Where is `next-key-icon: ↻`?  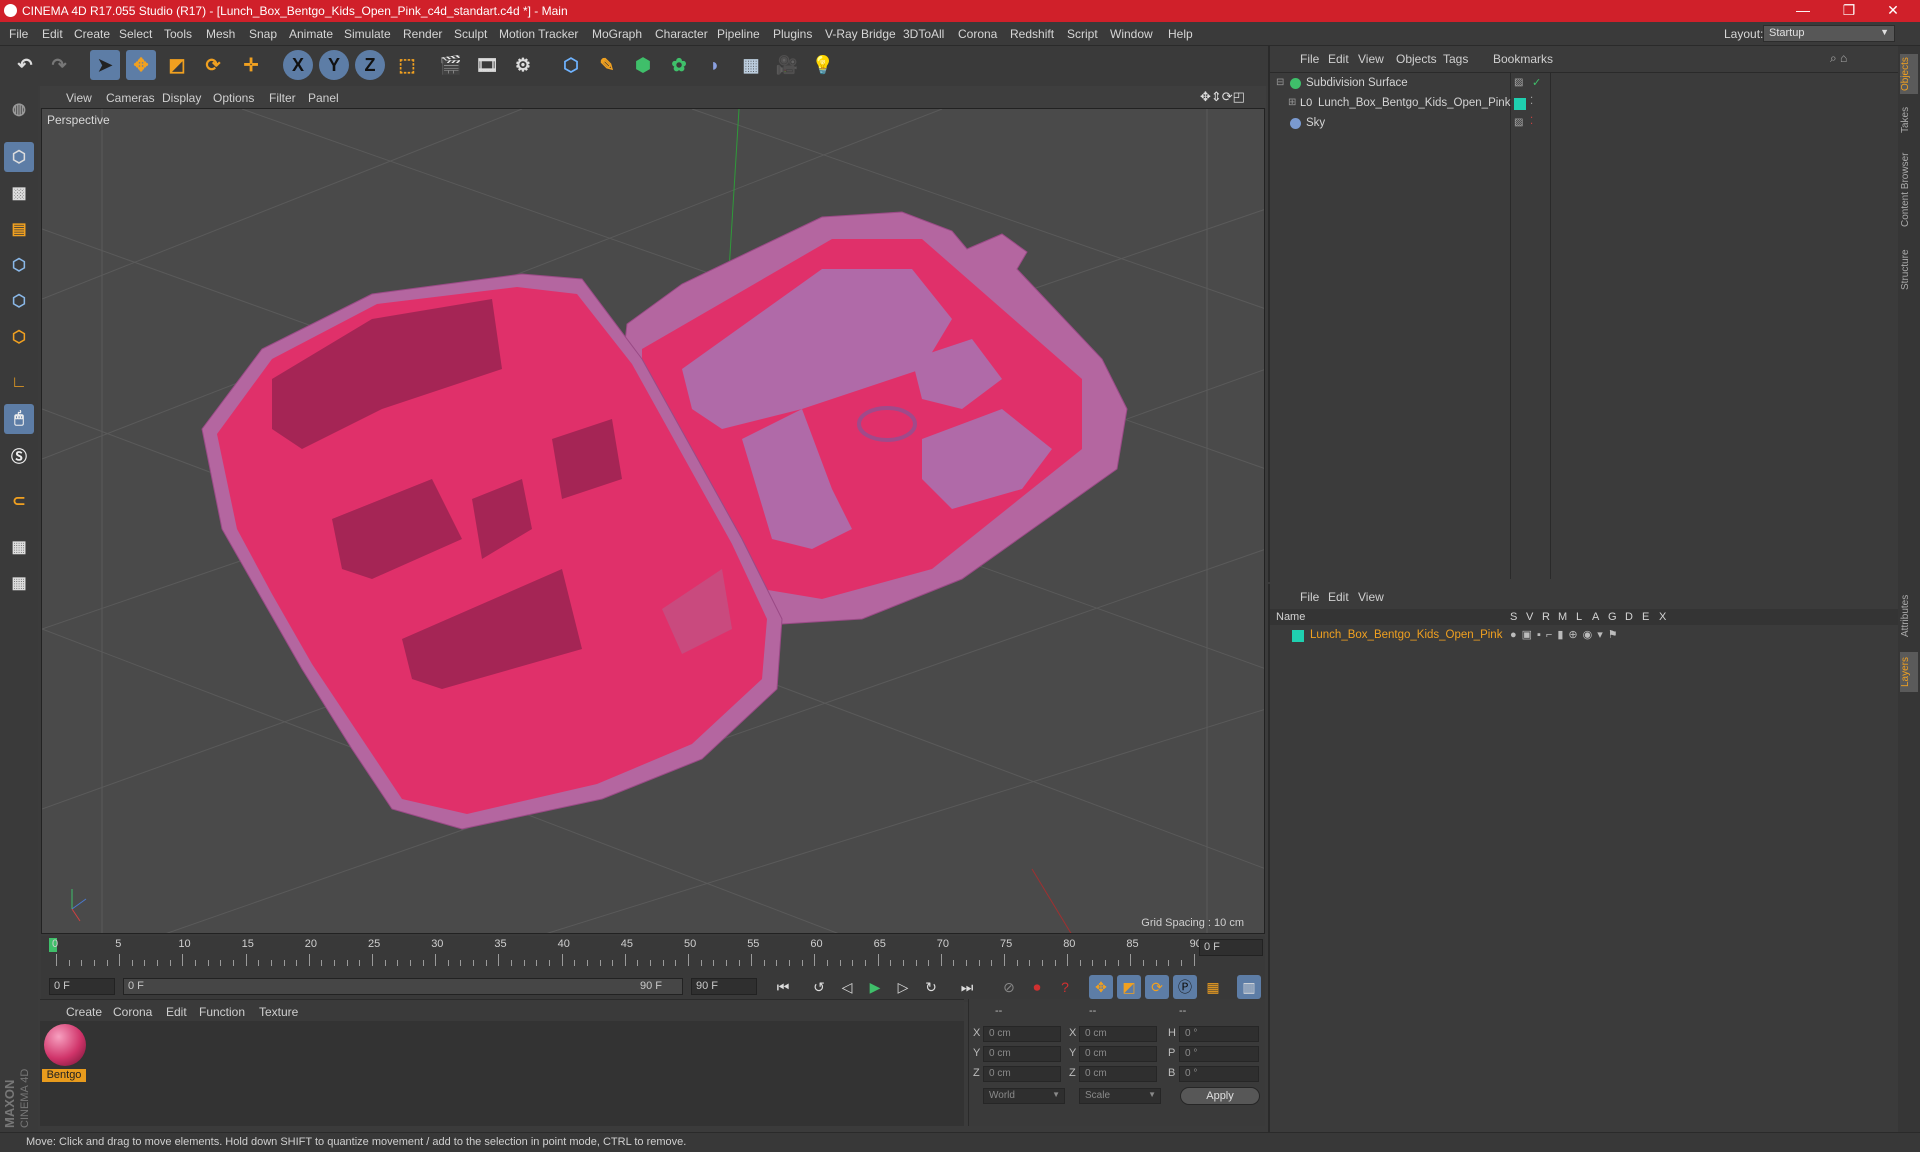
next-key-icon: ↻ is located at coordinates (931, 987).